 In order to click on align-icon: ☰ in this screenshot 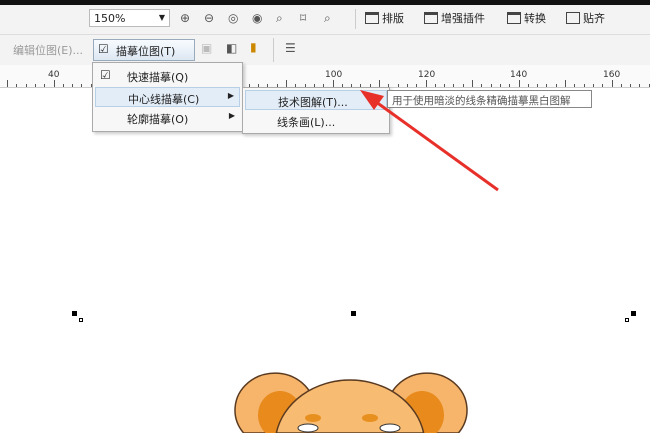, I will do `click(290, 48)`.